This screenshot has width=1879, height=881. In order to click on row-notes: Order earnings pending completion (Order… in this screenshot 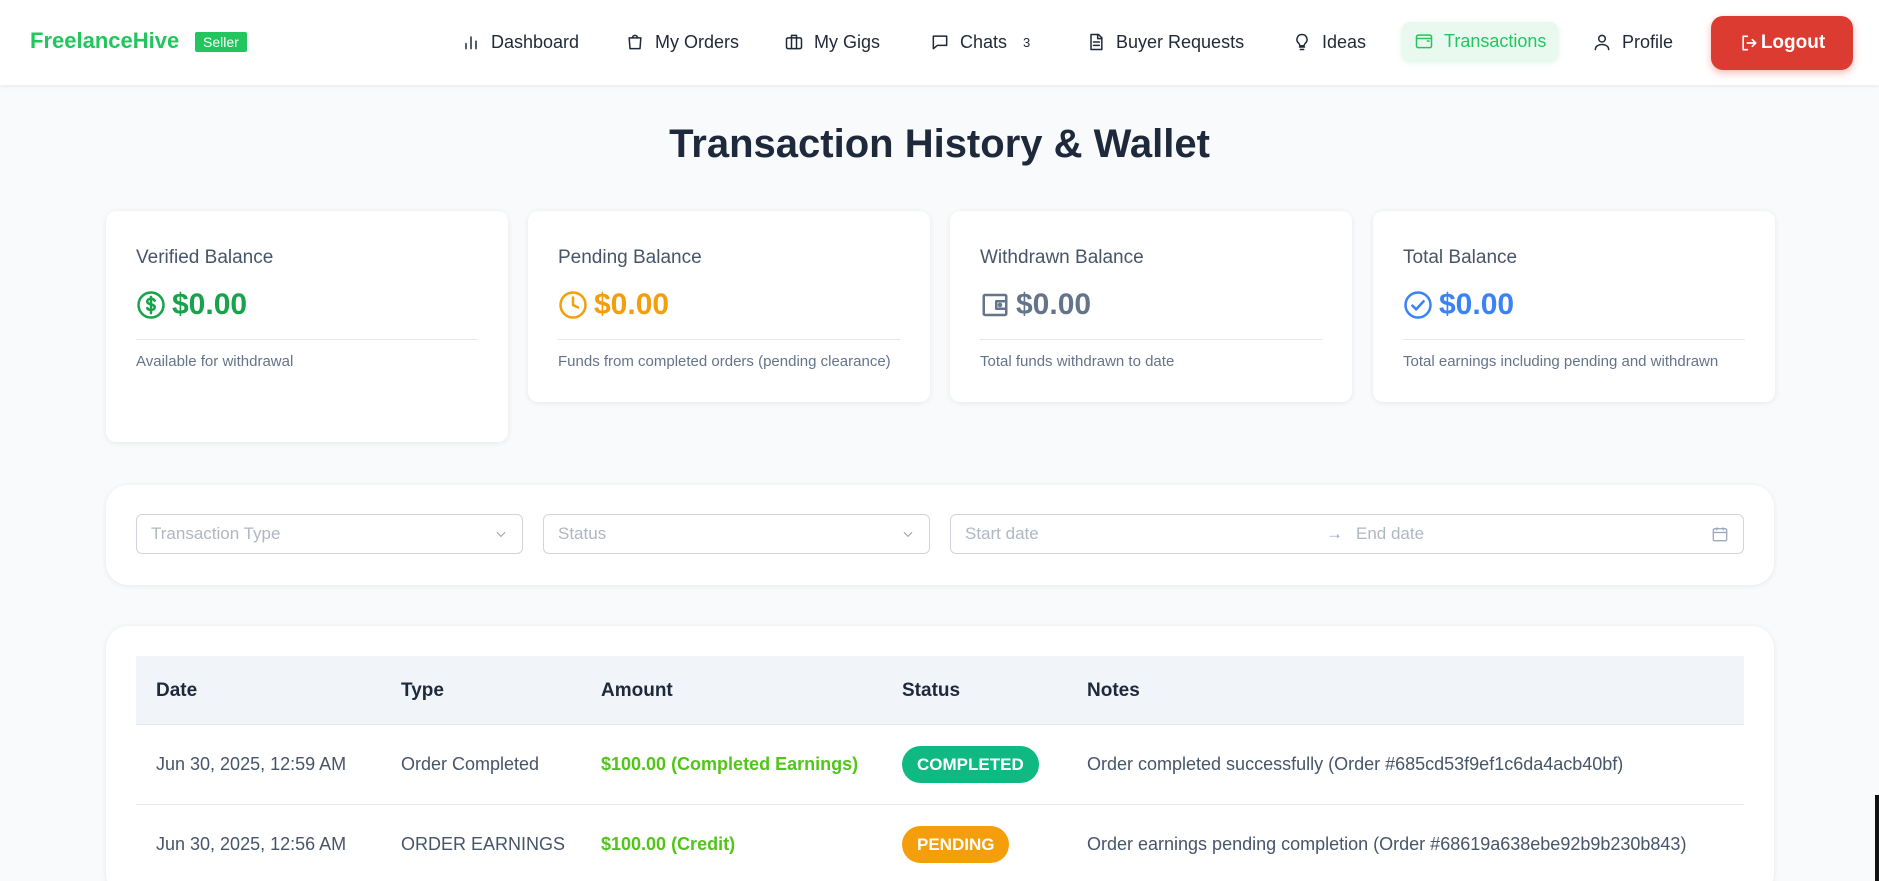, I will do `click(1387, 844)`.